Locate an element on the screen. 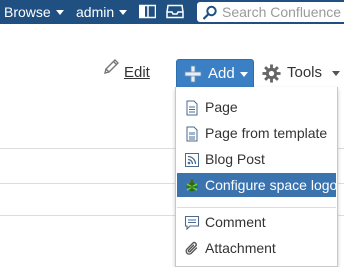  menu-item-page-from-template: Page from template is located at coordinates (256, 133).